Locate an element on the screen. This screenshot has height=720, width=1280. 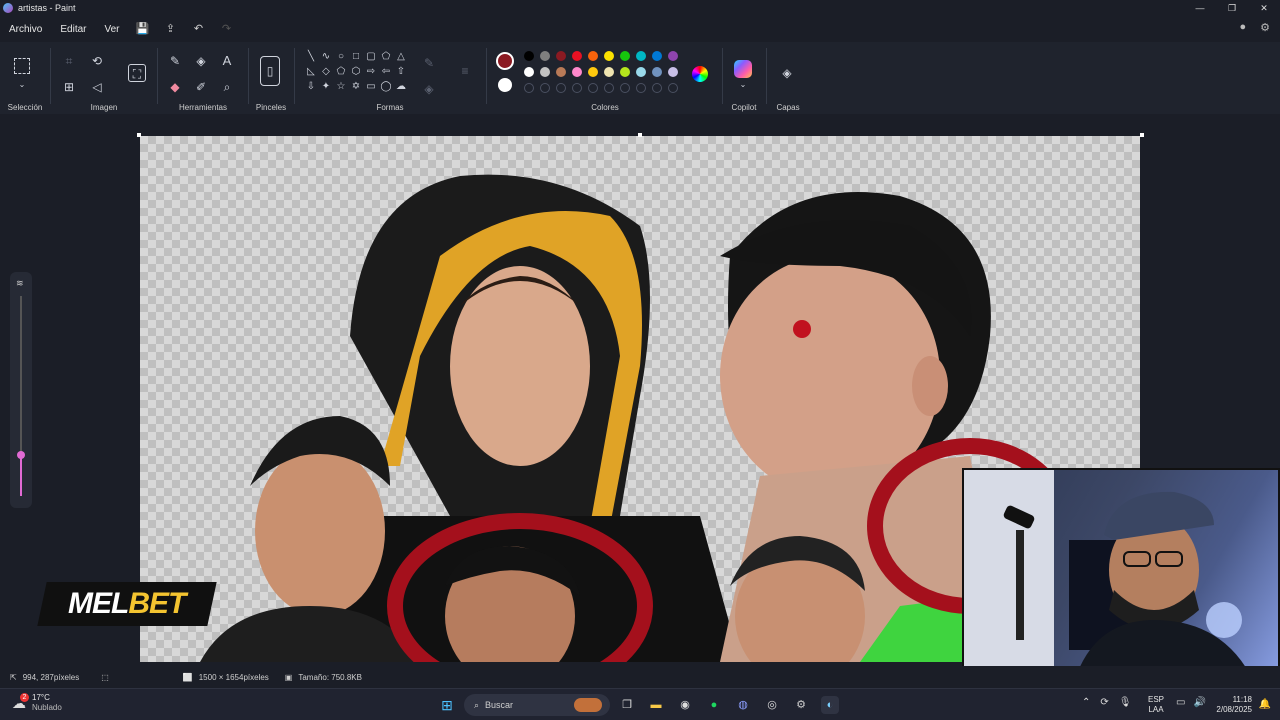
fill-bucket-icon: ◈ is located at coordinates (201, 61).